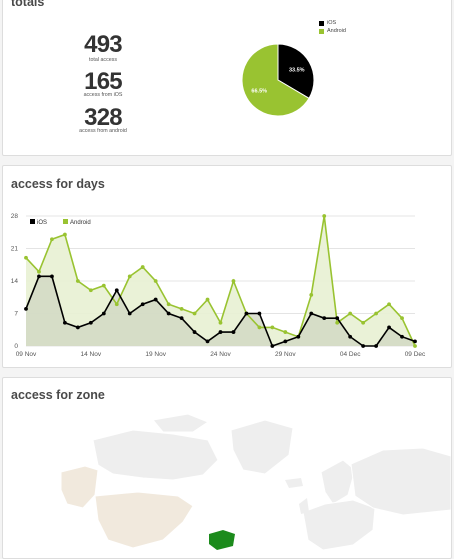 This screenshot has height=559, width=454. I want to click on x-tick-label: 09 Nov, so click(26, 354).